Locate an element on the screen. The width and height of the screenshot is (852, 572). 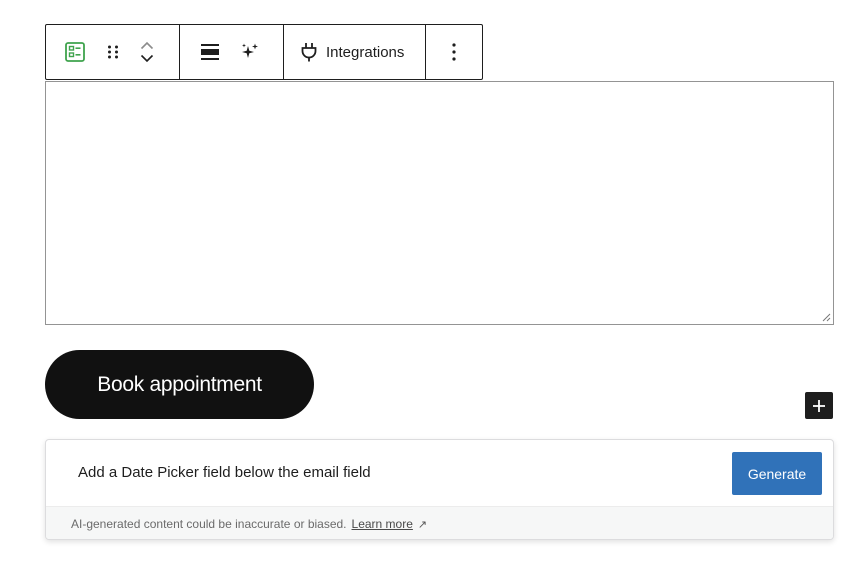
toolbar-group-integrations: Integrations is located at coordinates (355, 52).